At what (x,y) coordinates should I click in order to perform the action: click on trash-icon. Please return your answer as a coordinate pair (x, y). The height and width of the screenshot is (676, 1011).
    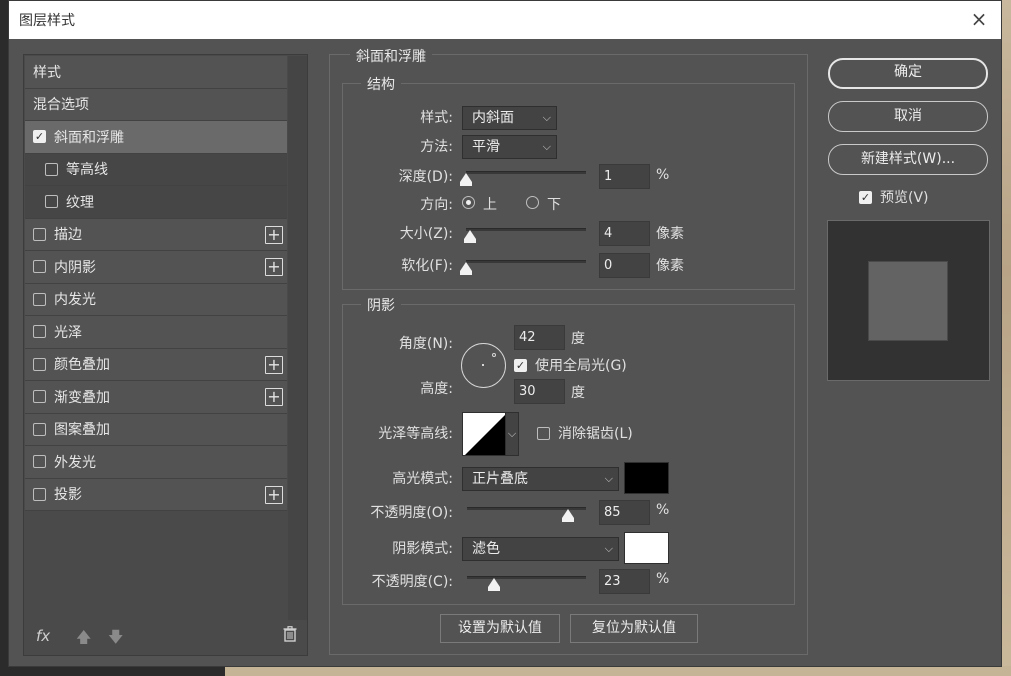
    Looking at the image, I should click on (290, 636).